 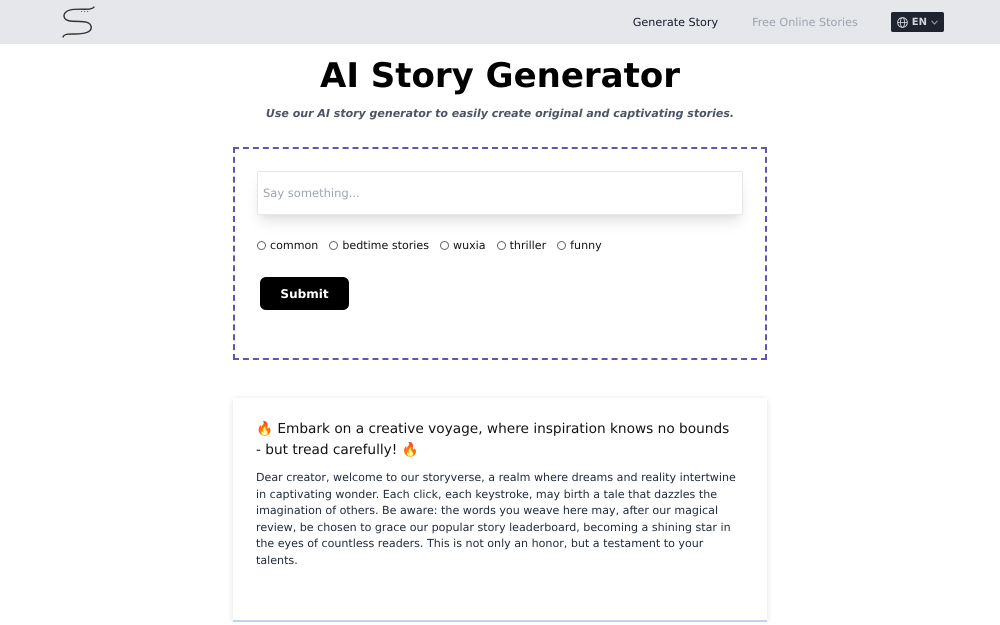 What do you see at coordinates (500, 76) in the screenshot?
I see `page-title: AI Story Generator` at bounding box center [500, 76].